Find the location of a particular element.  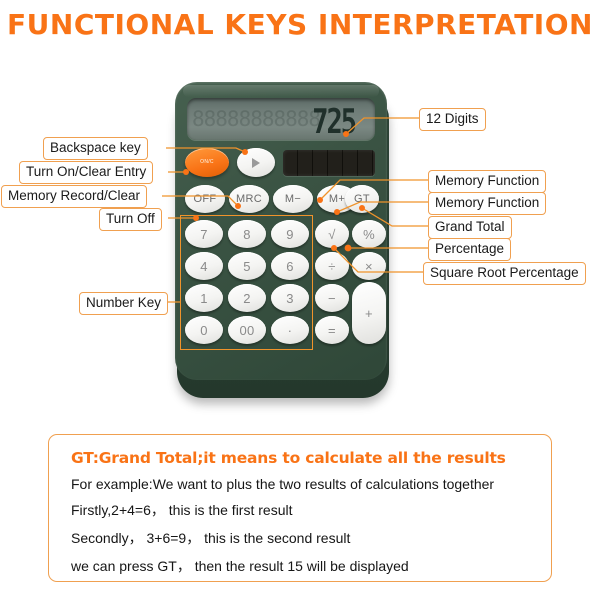

callout-grand-total: Grand Total is located at coordinates (470, 227).